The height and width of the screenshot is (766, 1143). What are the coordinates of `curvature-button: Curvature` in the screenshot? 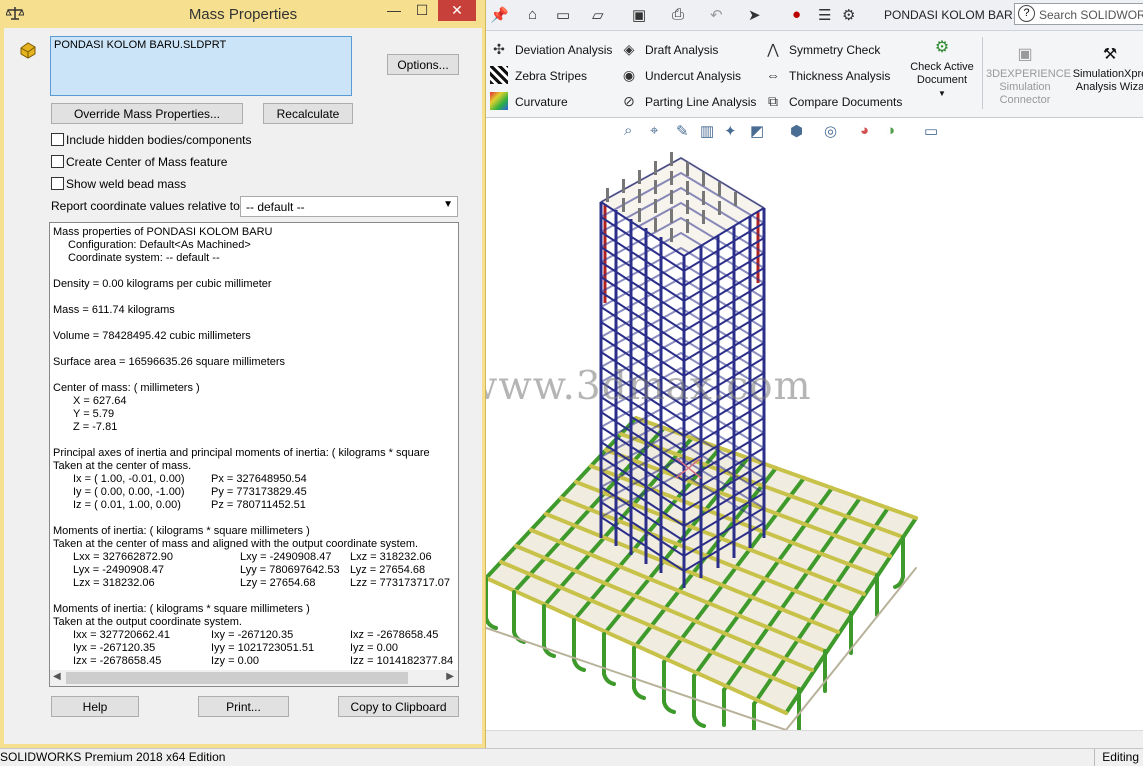 It's located at (554, 101).